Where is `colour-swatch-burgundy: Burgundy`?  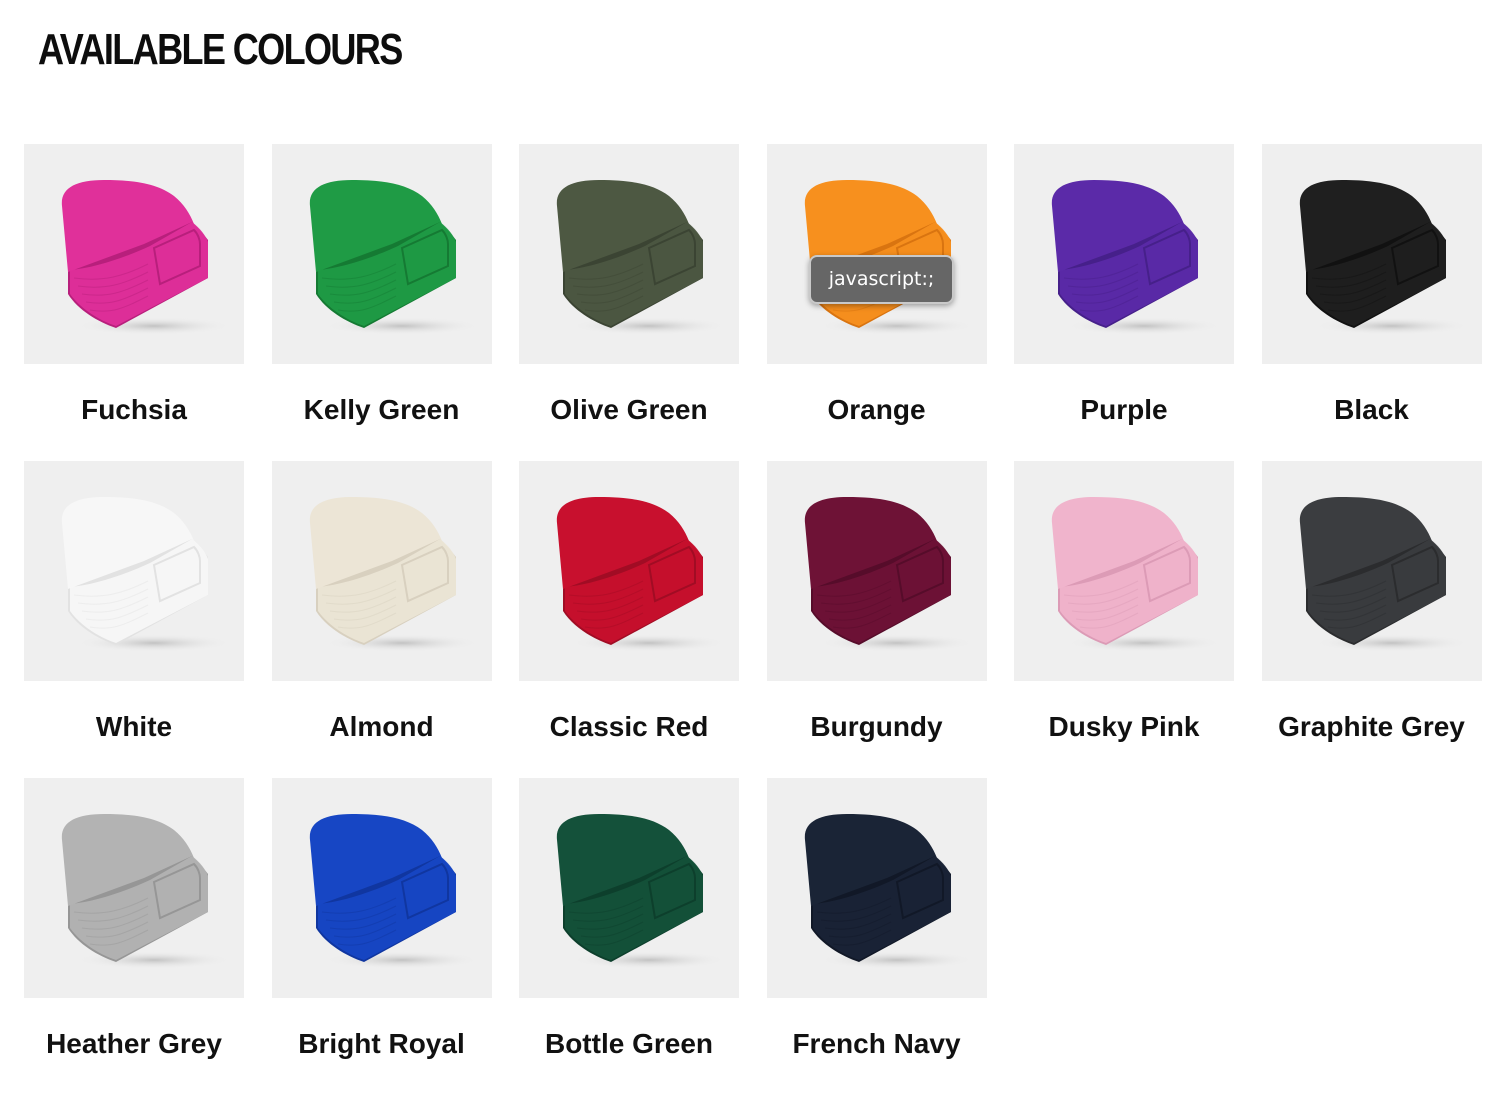
colour-swatch-burgundy: Burgundy is located at coordinates (876, 619).